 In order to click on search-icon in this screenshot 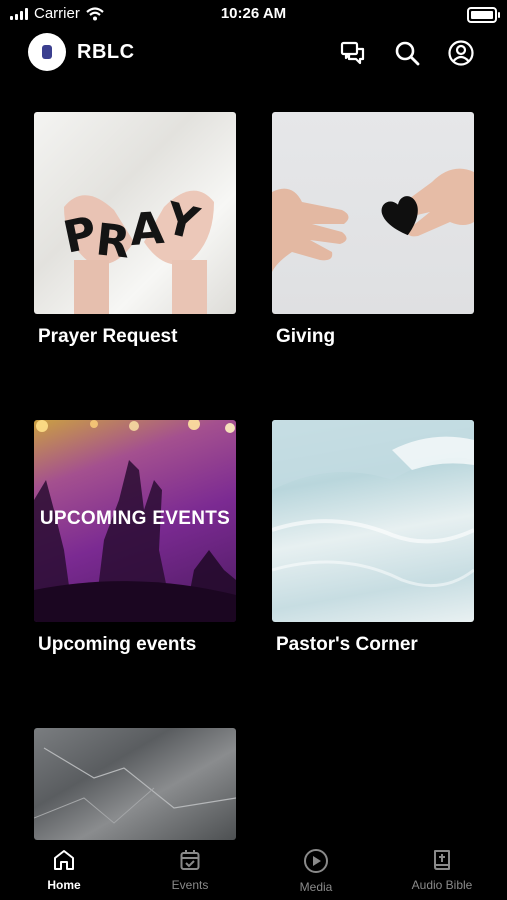, I will do `click(407, 53)`.